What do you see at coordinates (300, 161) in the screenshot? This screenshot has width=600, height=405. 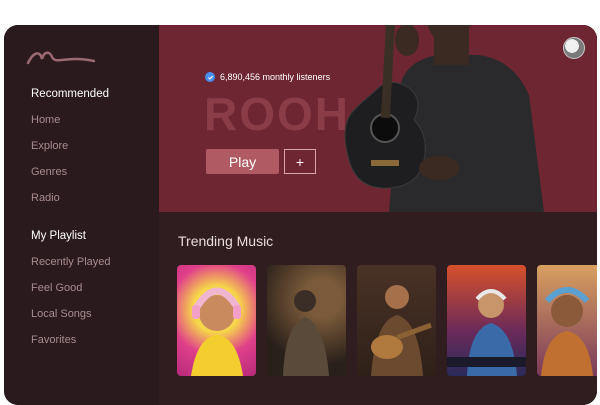 I see `add-button: +` at bounding box center [300, 161].